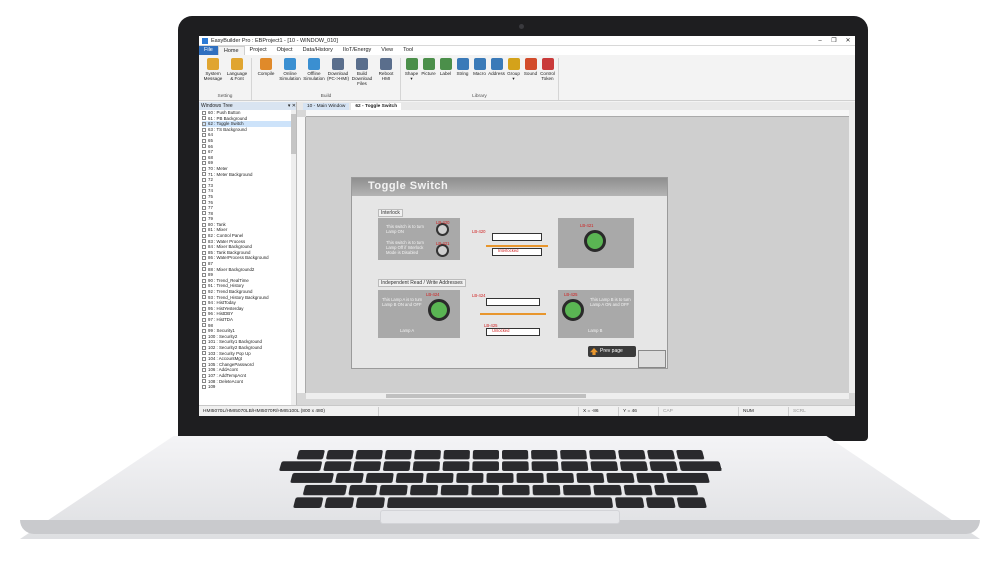 Image resolution: width=1000 pixels, height=579 pixels. I want to click on maximize-button: ❐, so click(834, 40).